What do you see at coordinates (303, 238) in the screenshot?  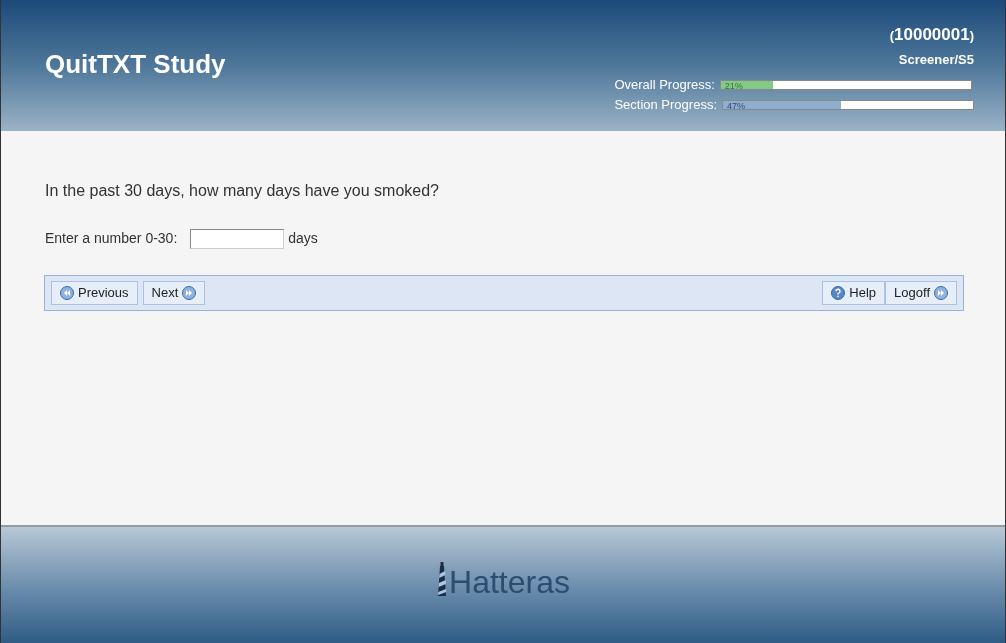 I see `unit-label: days` at bounding box center [303, 238].